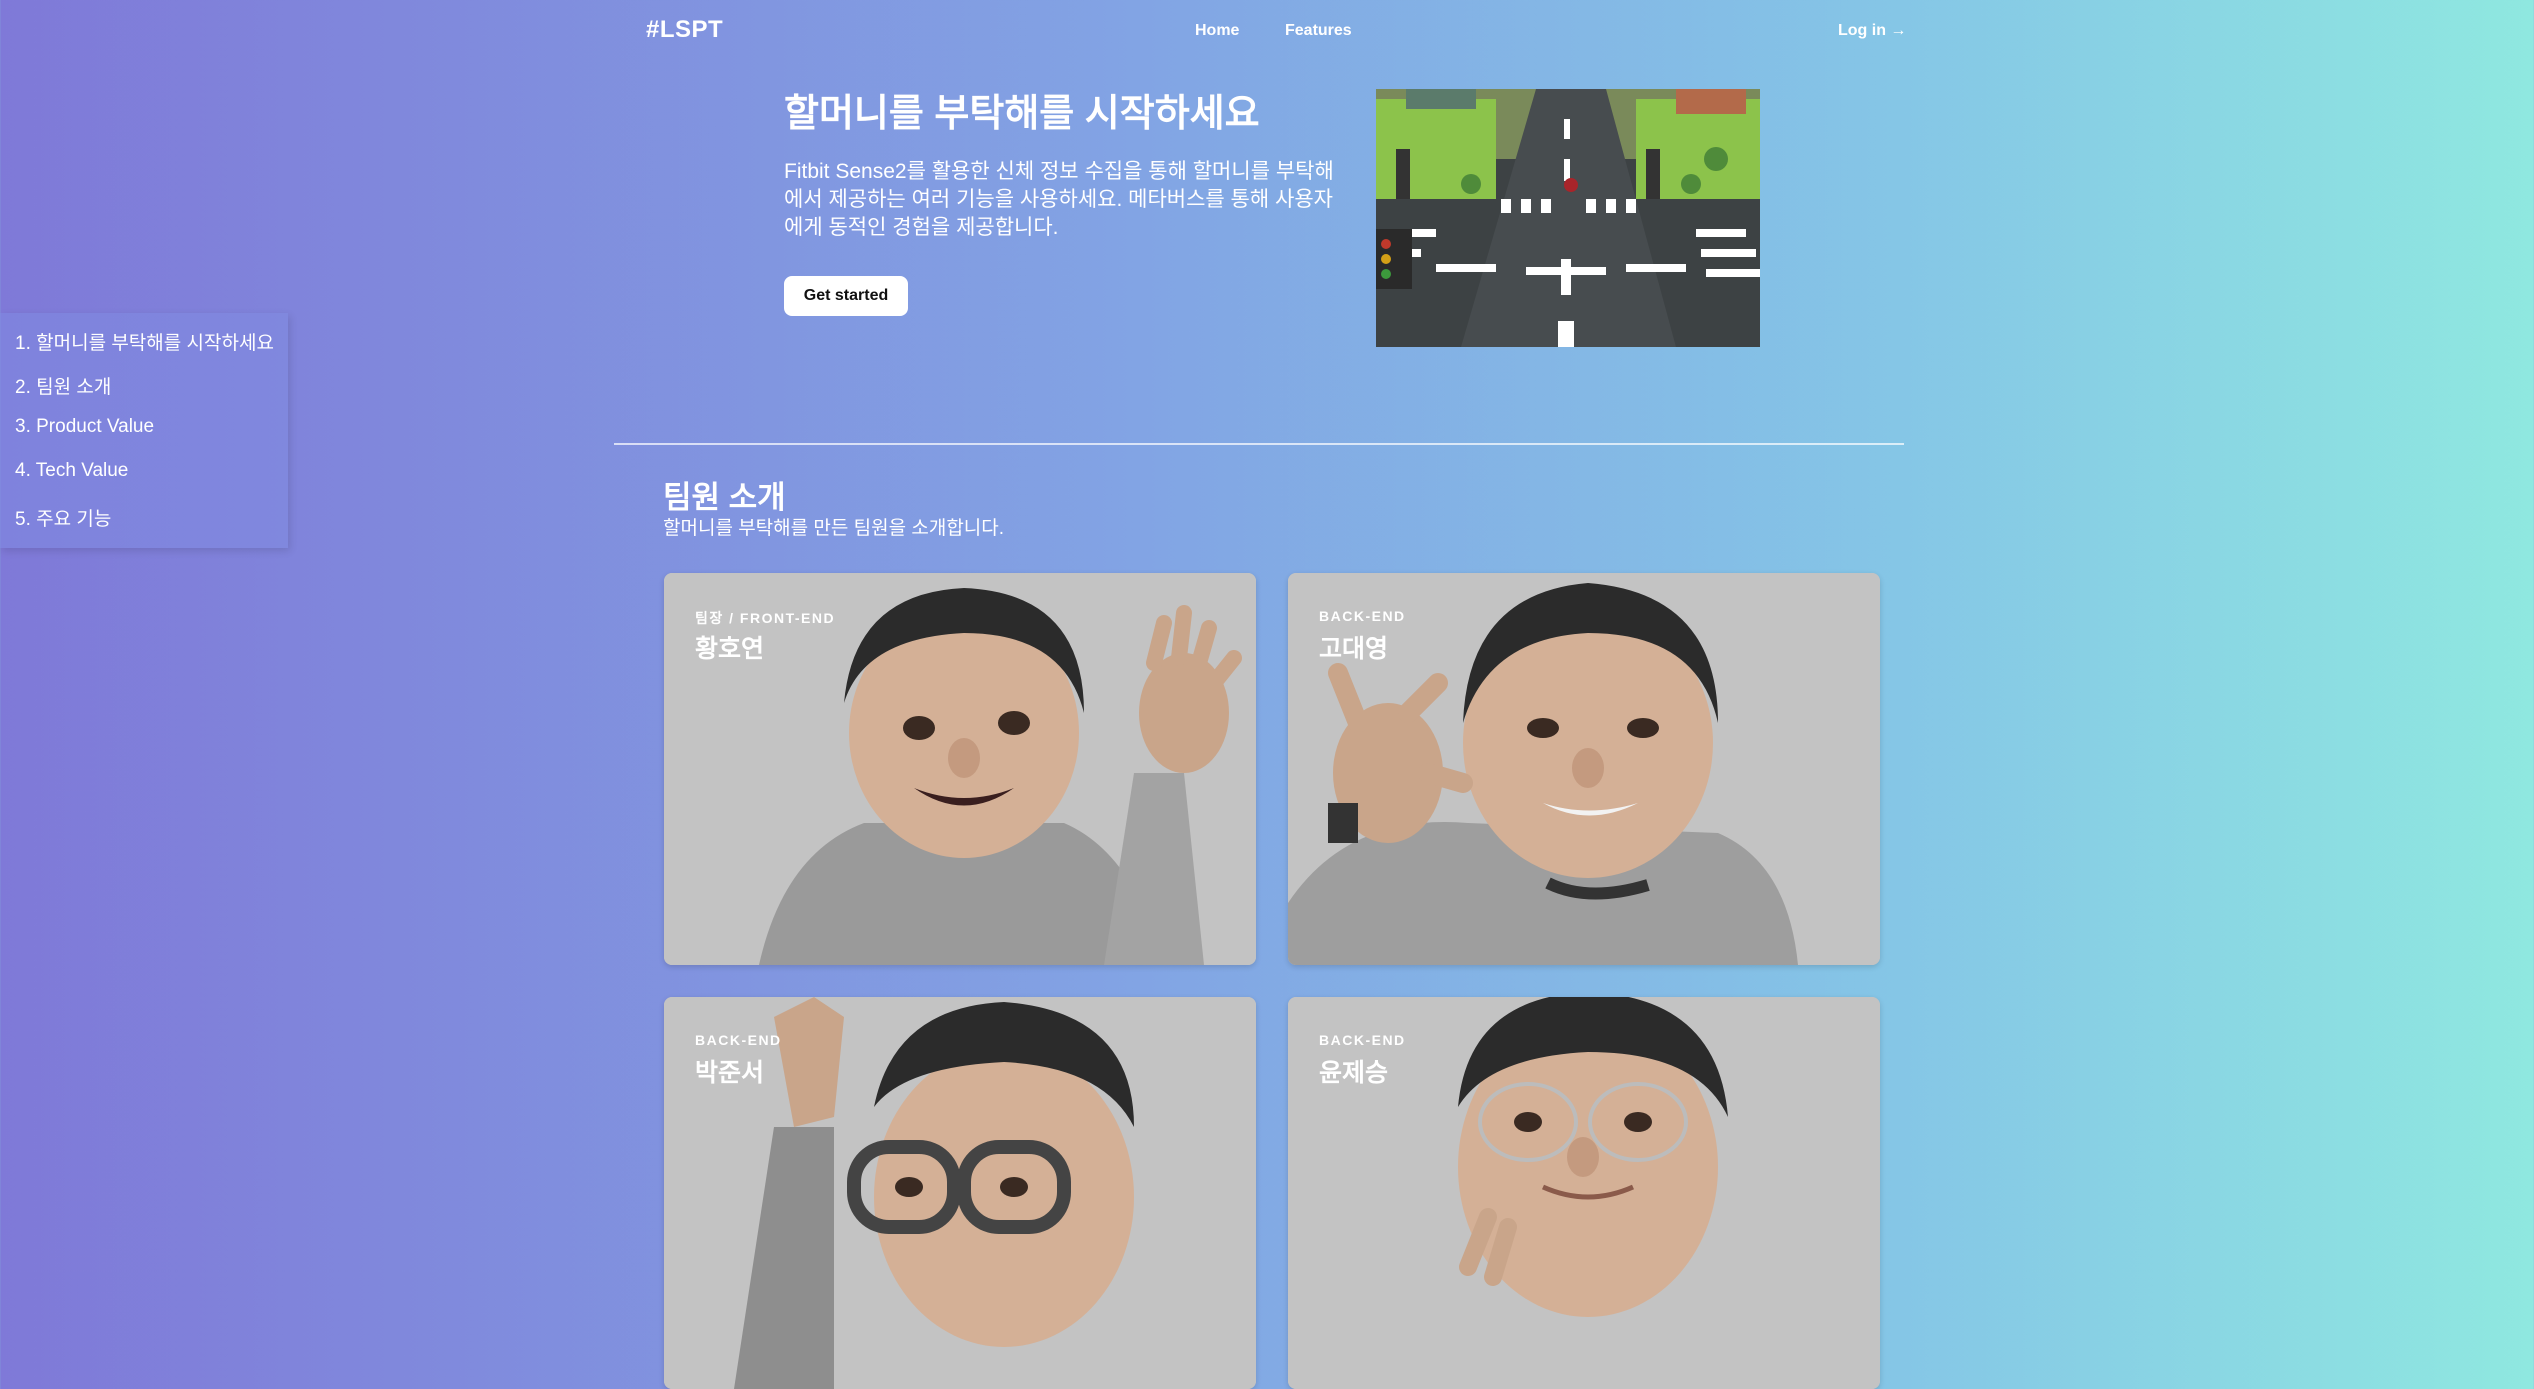 Image resolution: width=2534 pixels, height=1389 pixels. Describe the element at coordinates (1354, 1073) in the screenshot. I see `member-name: 윤제승` at that location.